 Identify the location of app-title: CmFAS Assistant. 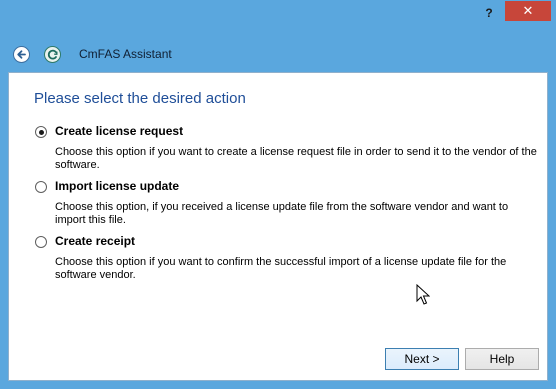
(125, 54).